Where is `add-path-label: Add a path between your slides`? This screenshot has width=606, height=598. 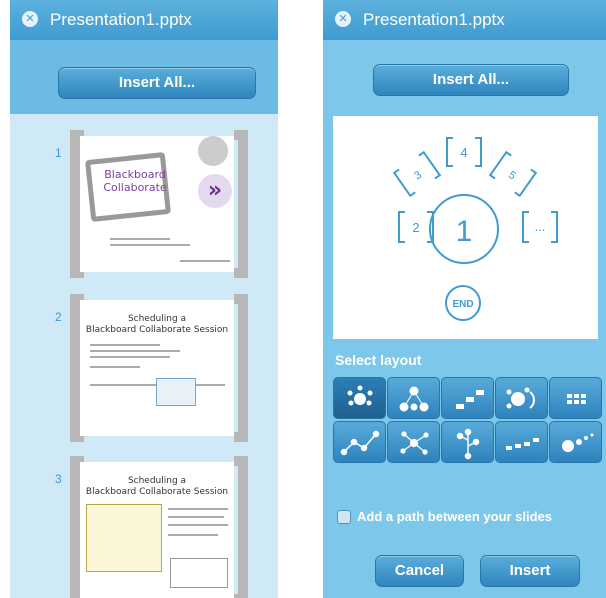 add-path-label: Add a path between your slides is located at coordinates (454, 516).